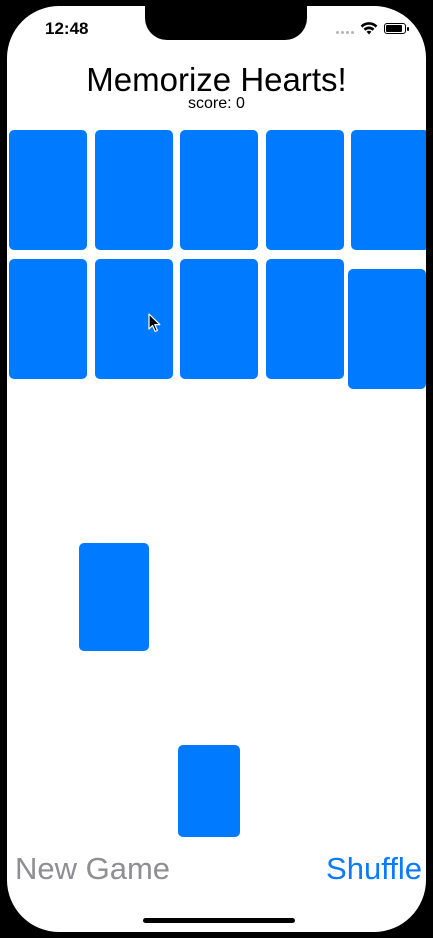 This screenshot has height=938, width=433. What do you see at coordinates (369, 27) in the screenshot?
I see `wifi-icon` at bounding box center [369, 27].